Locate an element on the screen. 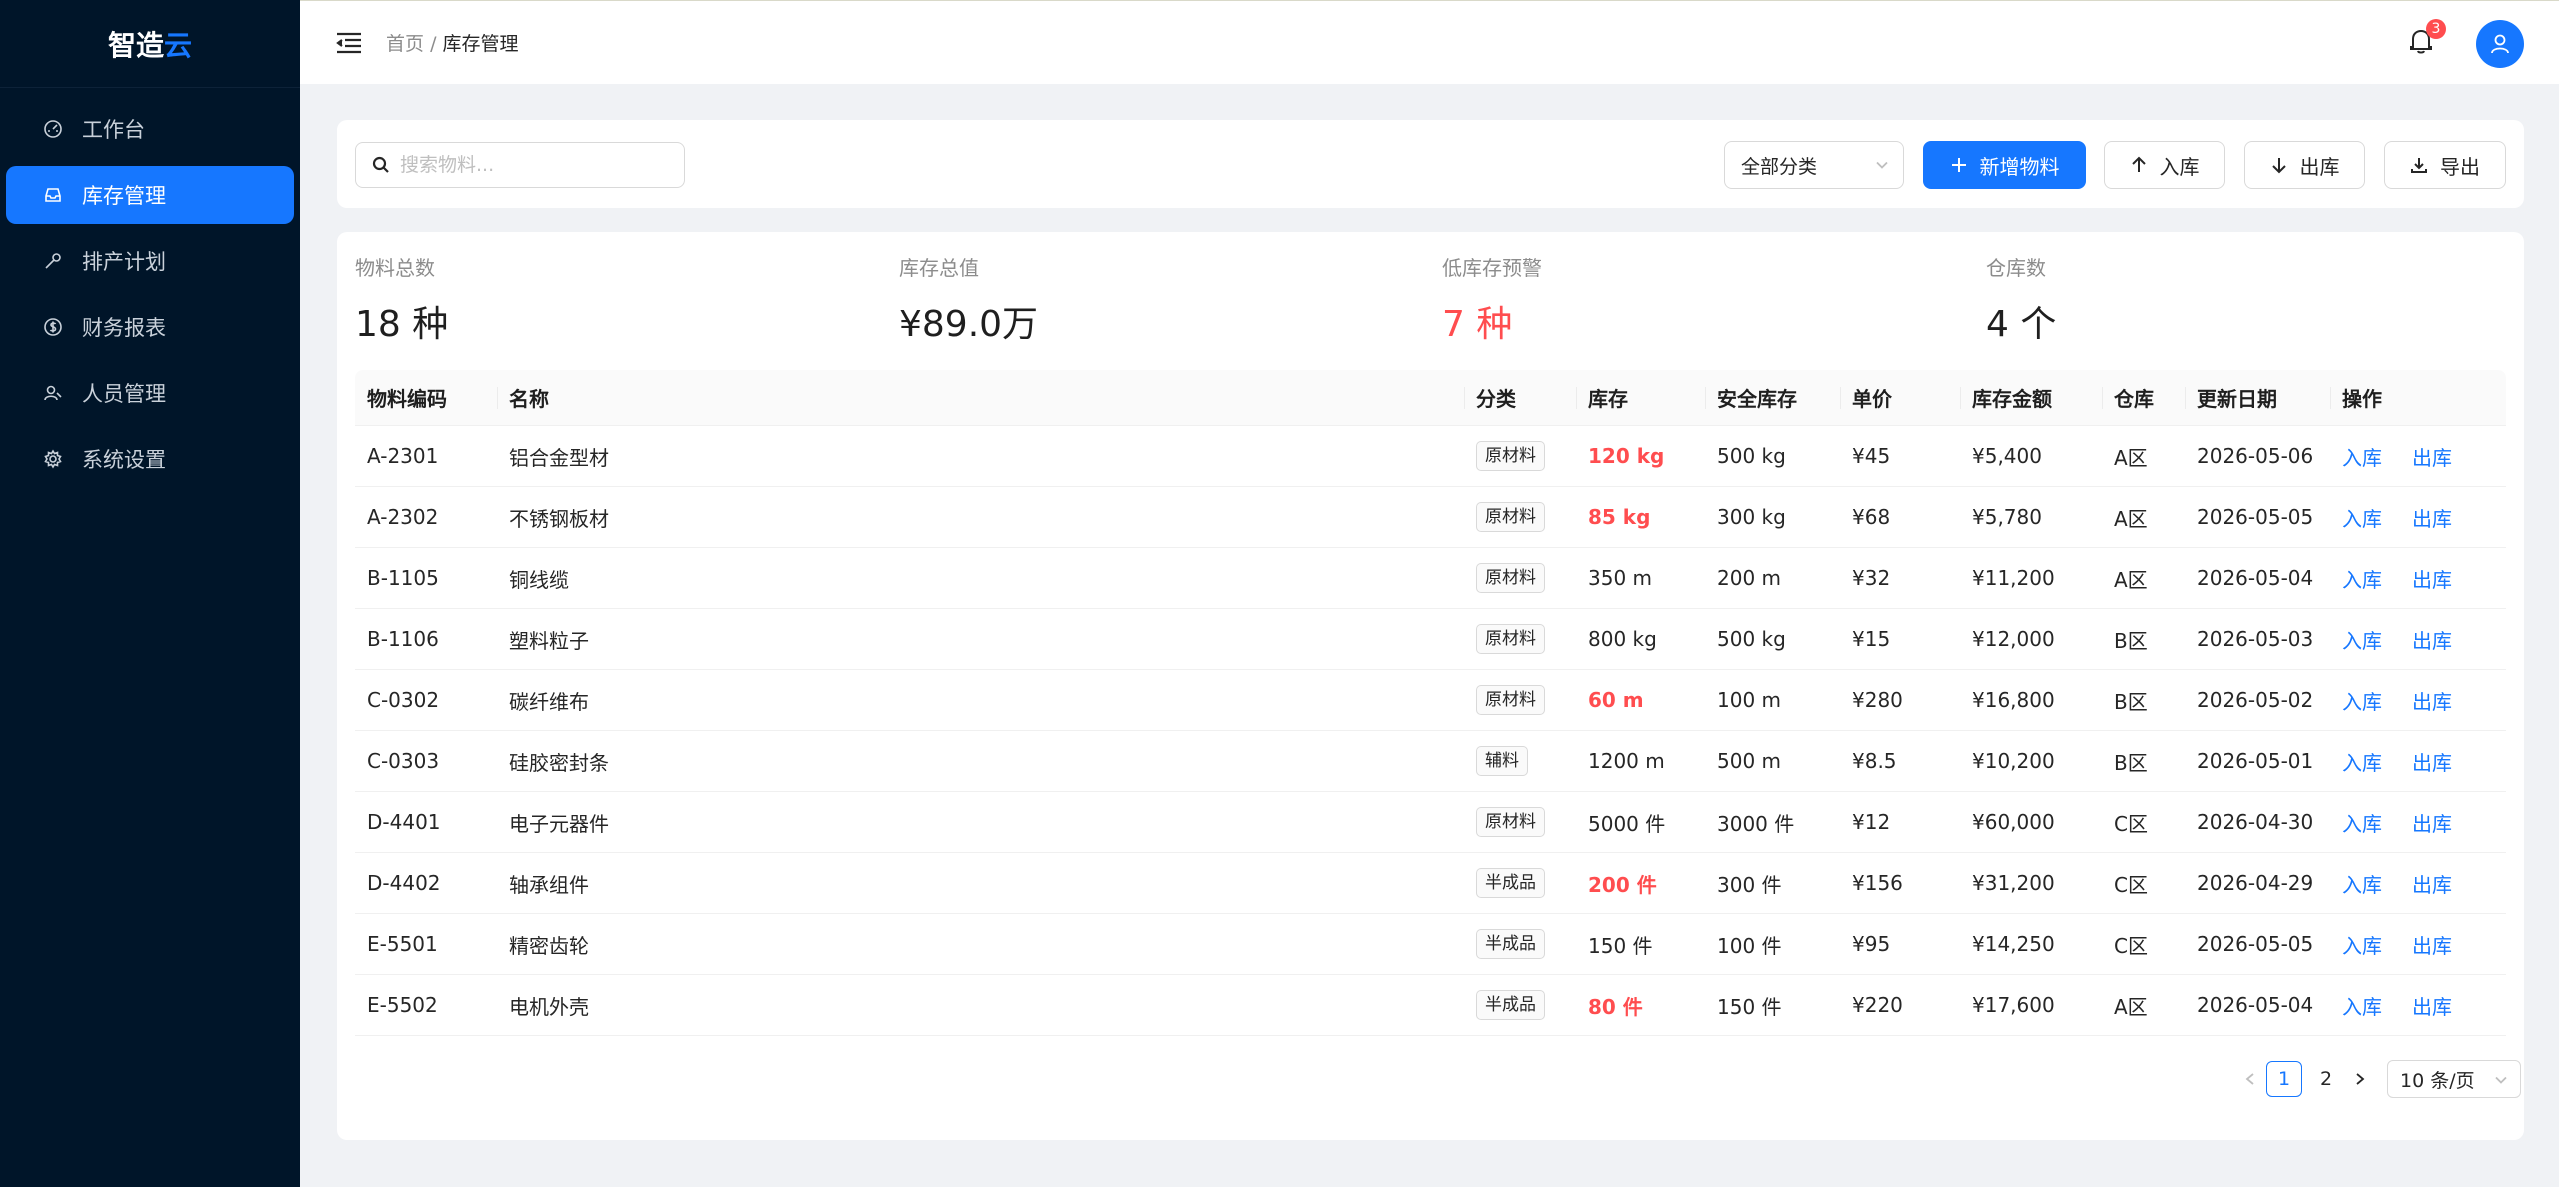 The height and width of the screenshot is (1187, 2559). avatar is located at coordinates (2500, 44).